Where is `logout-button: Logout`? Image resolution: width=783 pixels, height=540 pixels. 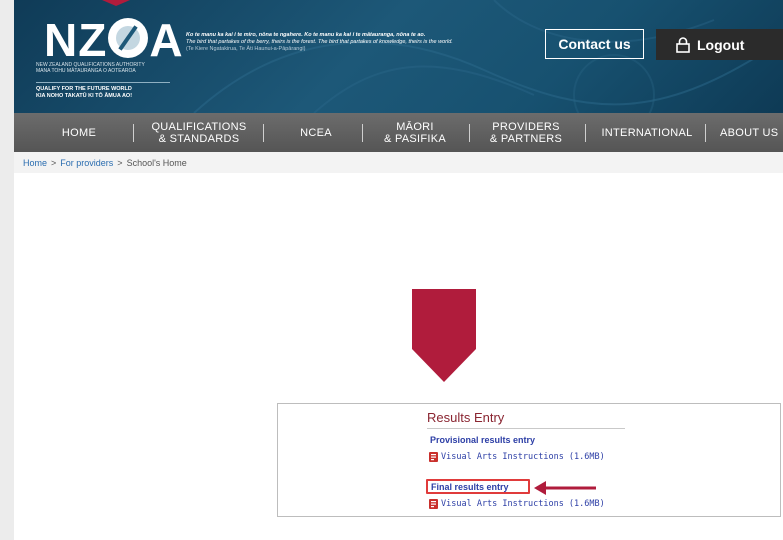
logout-button: Logout is located at coordinates (719, 44).